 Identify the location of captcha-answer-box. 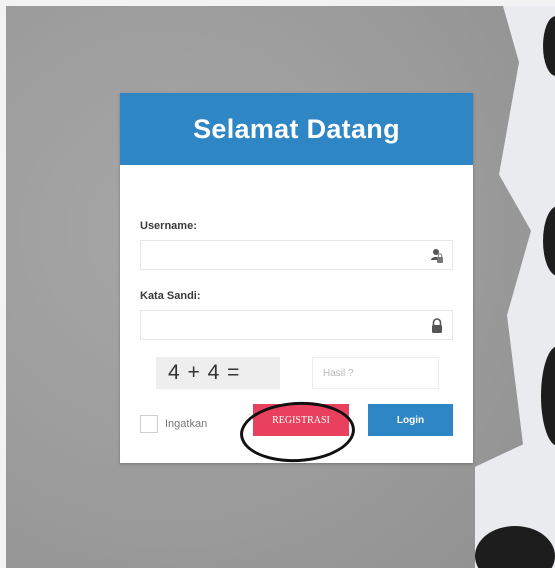
(375, 373).